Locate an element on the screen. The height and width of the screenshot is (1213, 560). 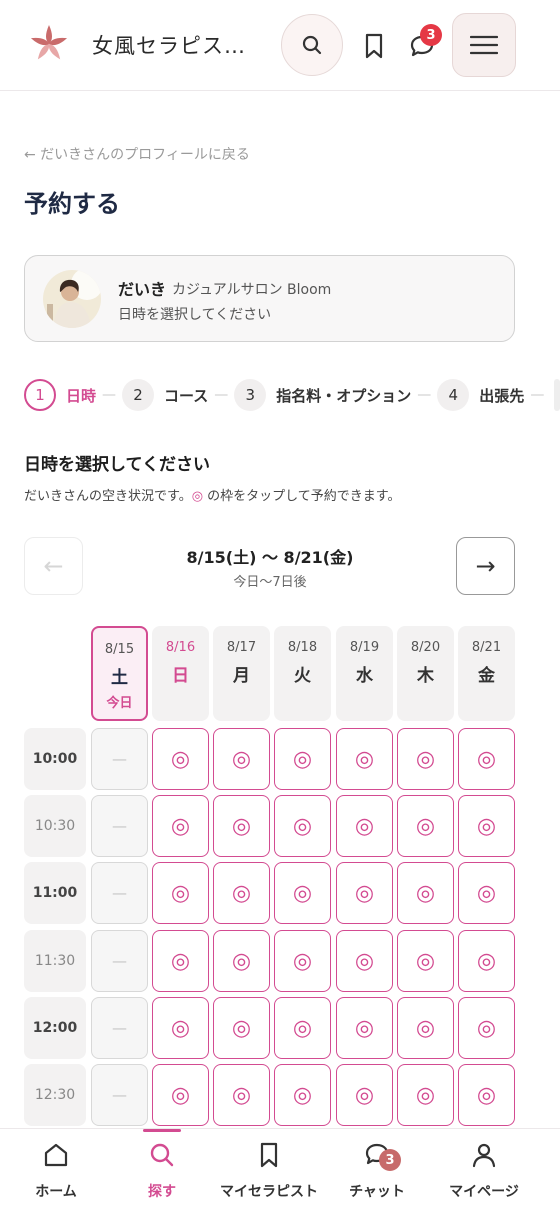
week-range-subtitle: 今日〜7日後 is located at coordinates (270, 582).